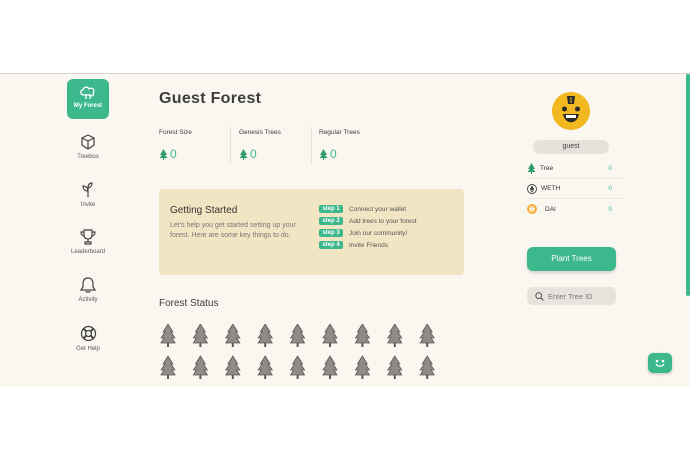 This screenshot has width=690, height=460. Describe the element at coordinates (87, 189) in the screenshot. I see `sprout-icon` at that location.